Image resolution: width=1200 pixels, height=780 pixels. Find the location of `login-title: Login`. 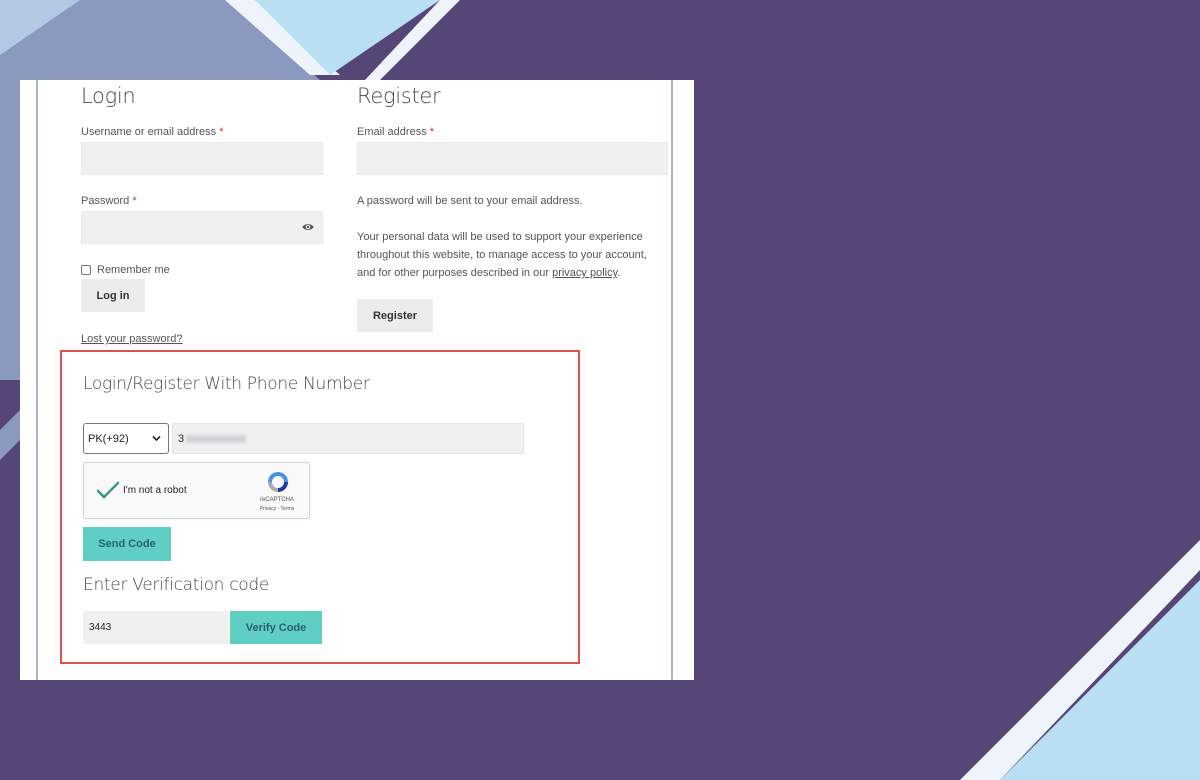

login-title: Login is located at coordinates (108, 96).